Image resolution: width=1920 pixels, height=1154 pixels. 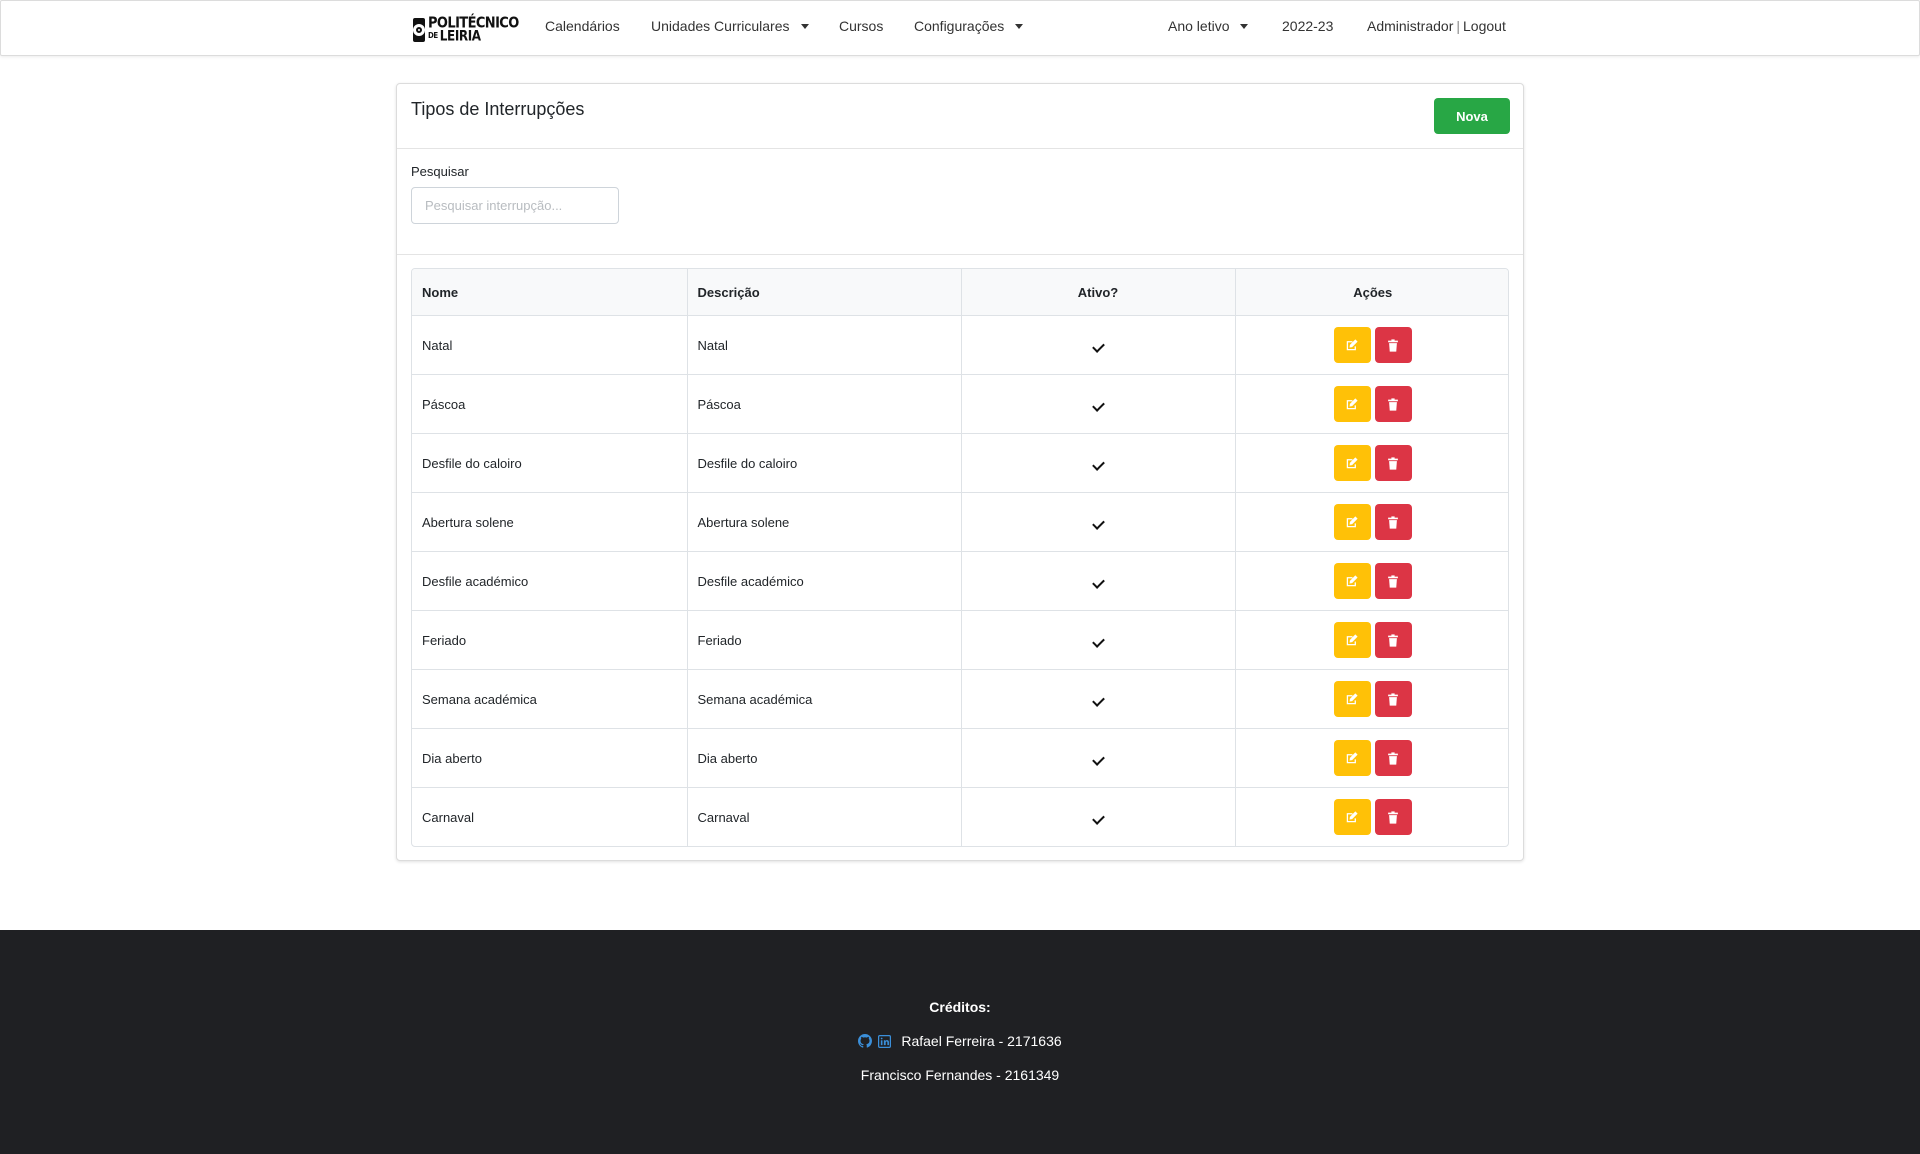 I want to click on cell-nome: Abertura solene, so click(x=550, y=522).